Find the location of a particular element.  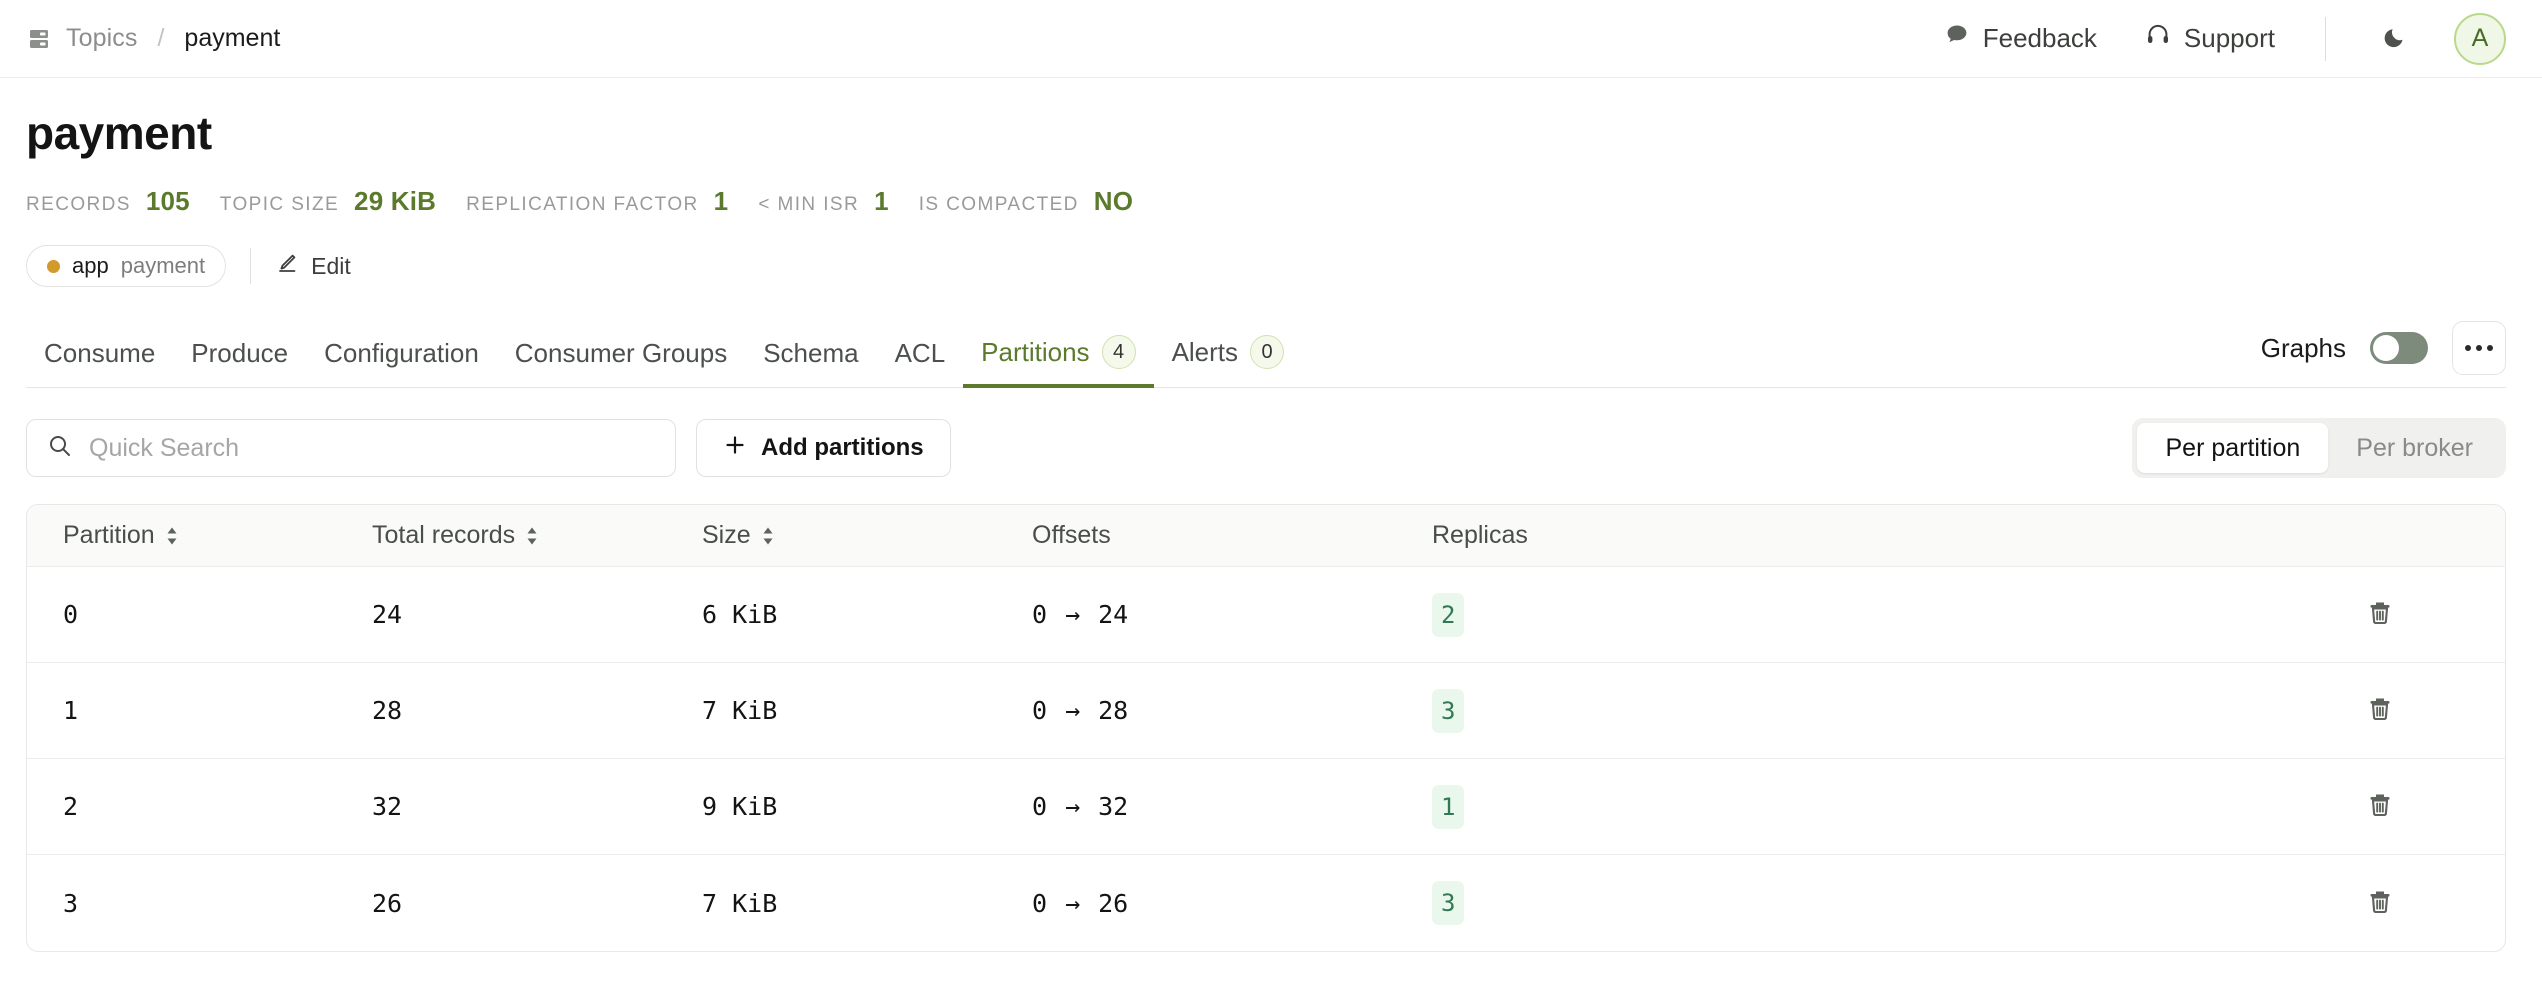

breadcrumb: Topics / payment is located at coordinates (153, 38).